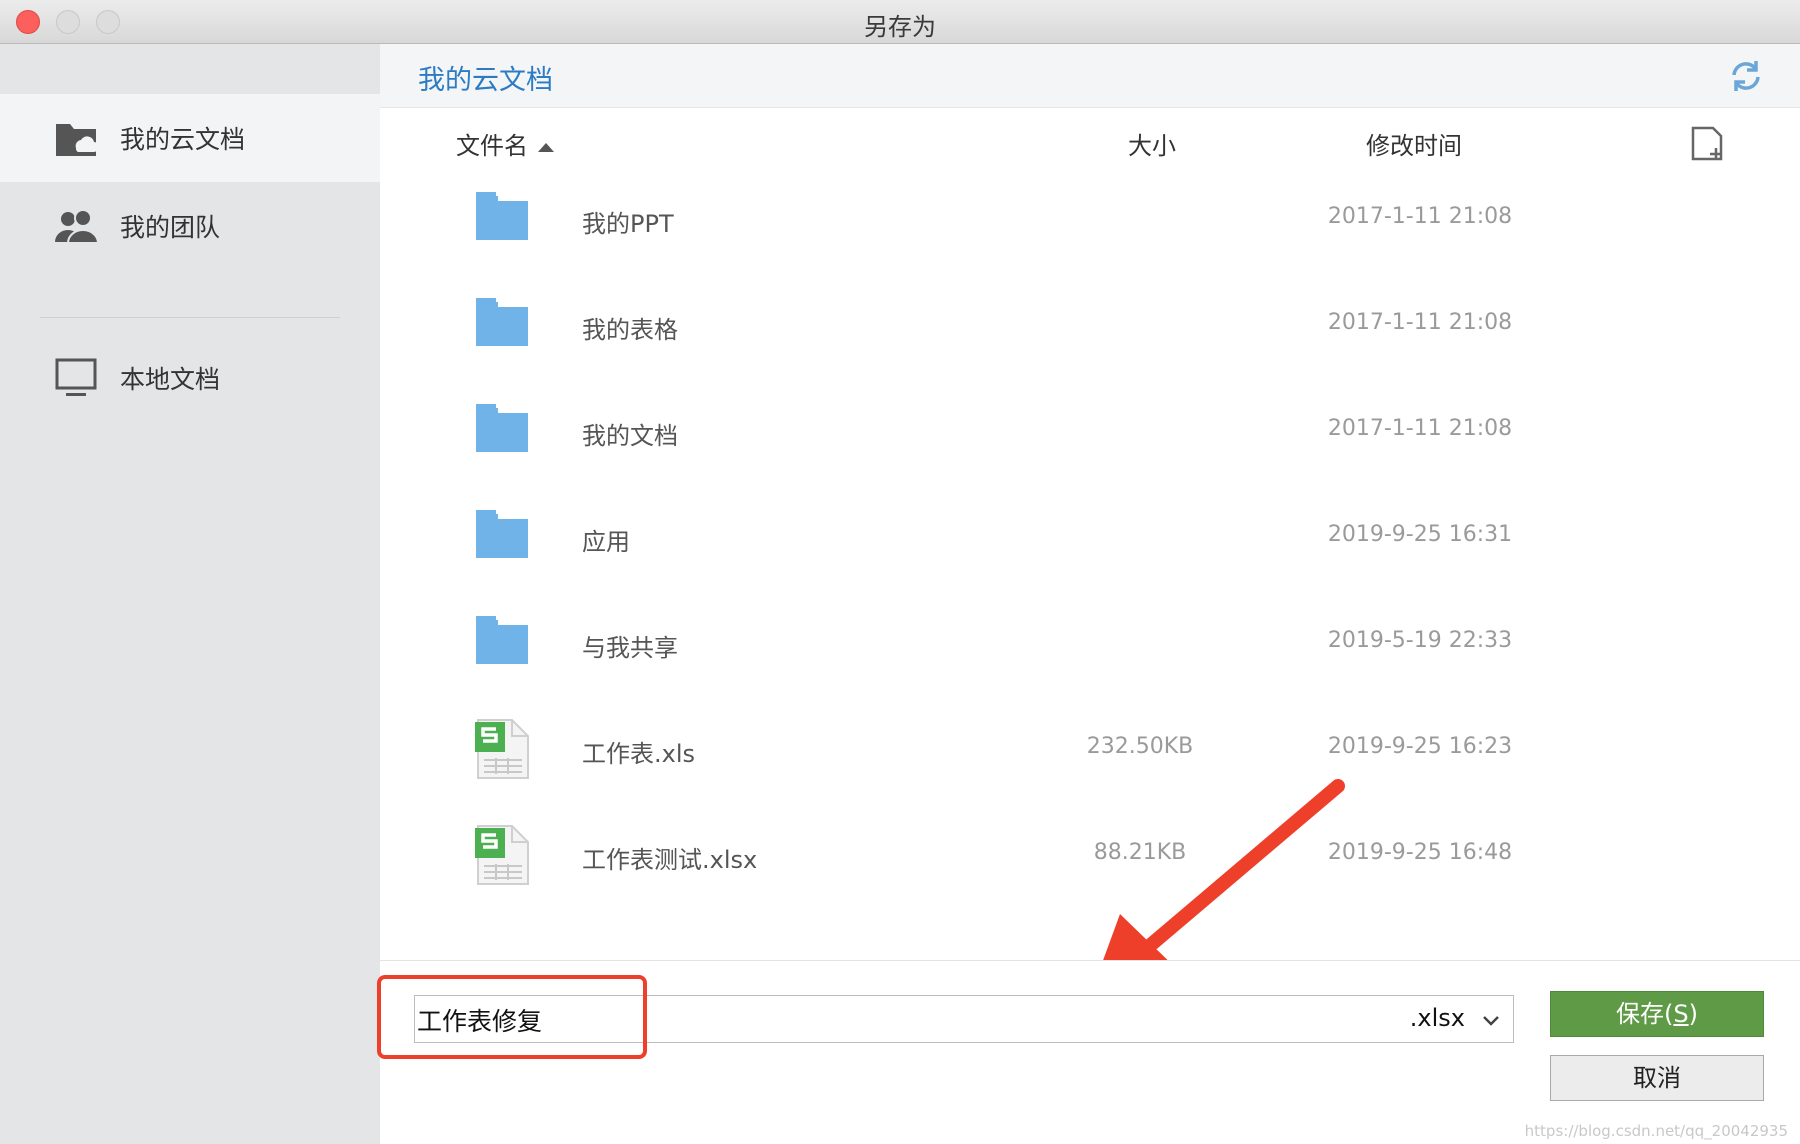  Describe the element at coordinates (1090, 643) in the screenshot. I see `list-item: 与我共享 2019-5-19 22:33` at that location.